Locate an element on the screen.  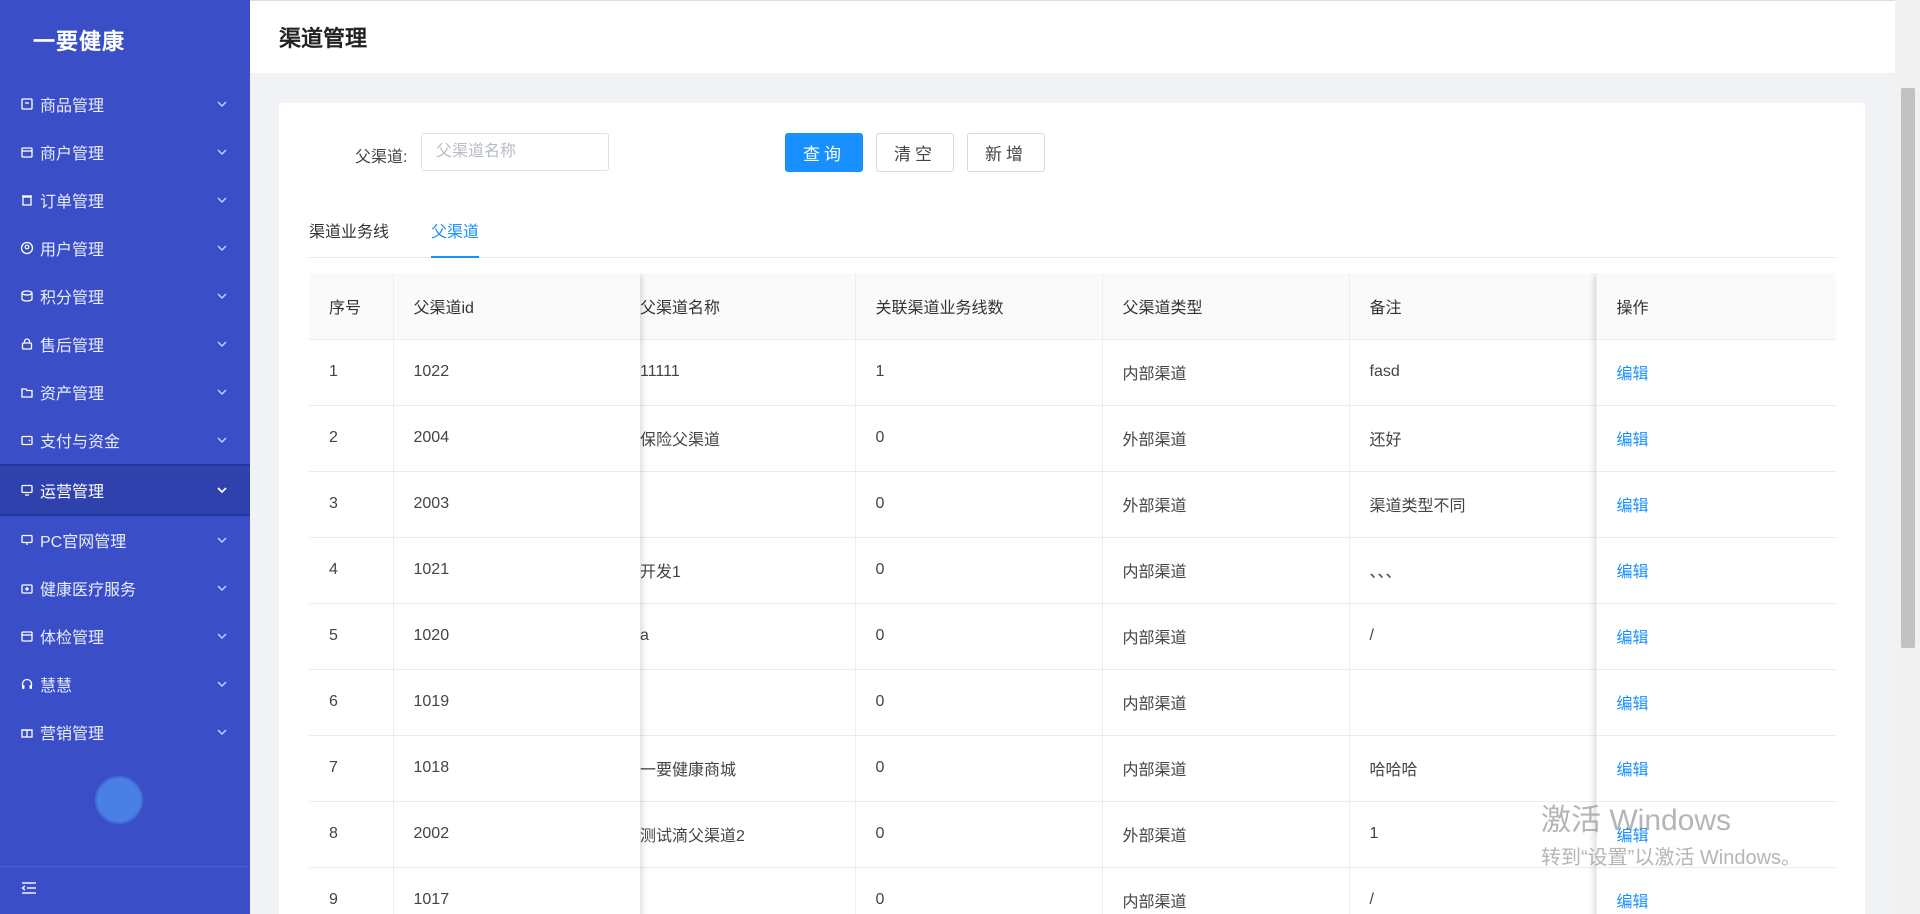
table-row: 9 1017 0 内部渠道 / 编辑 is located at coordinates (1072, 890).